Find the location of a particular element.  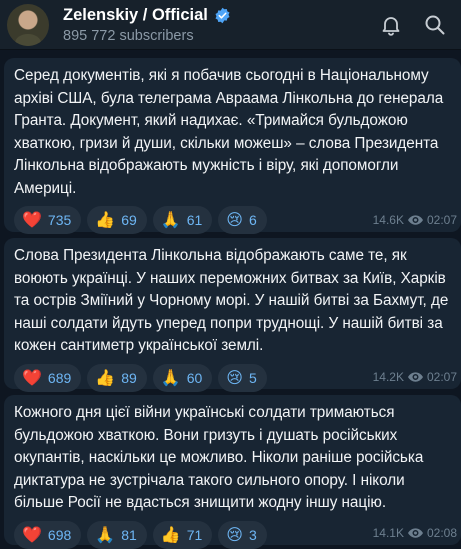

reaction-thumbs-up: 👍 71 is located at coordinates (182, 534).